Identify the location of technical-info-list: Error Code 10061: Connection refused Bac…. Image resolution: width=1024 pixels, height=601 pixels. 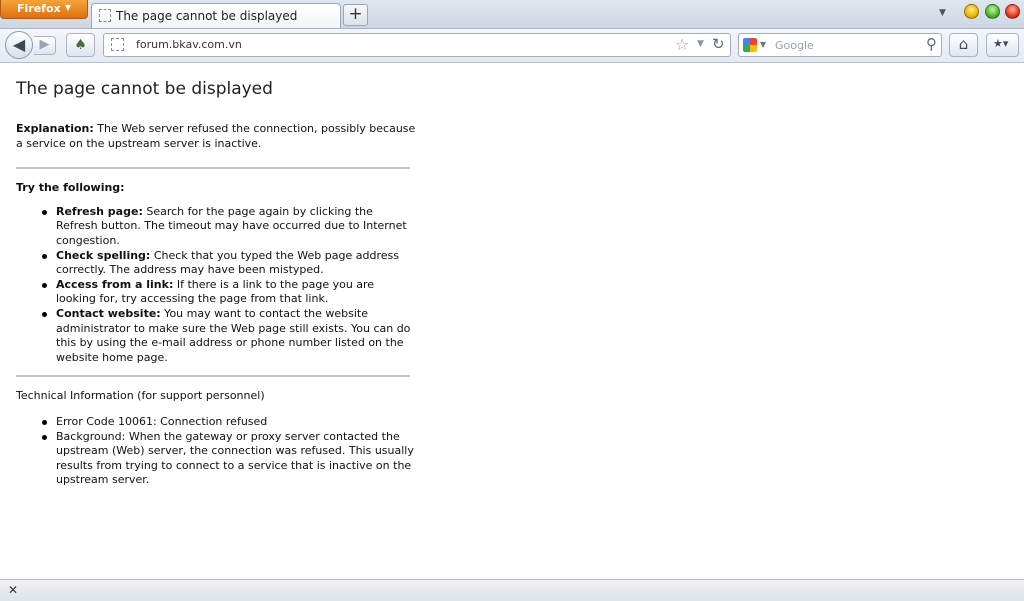
(216, 451).